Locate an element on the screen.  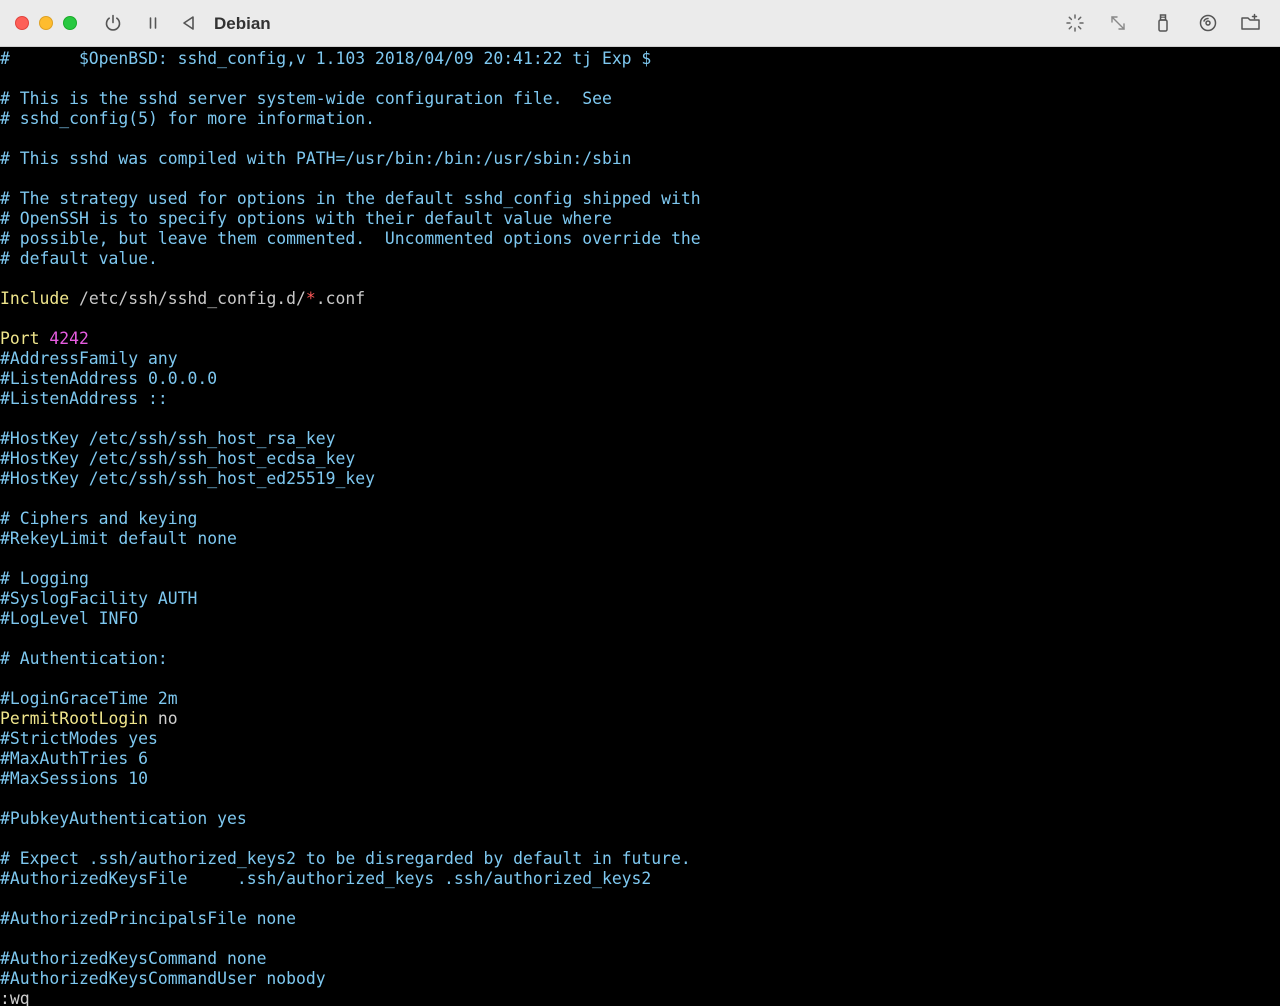
comment-text: # Authentication: is located at coordinates (84, 658).